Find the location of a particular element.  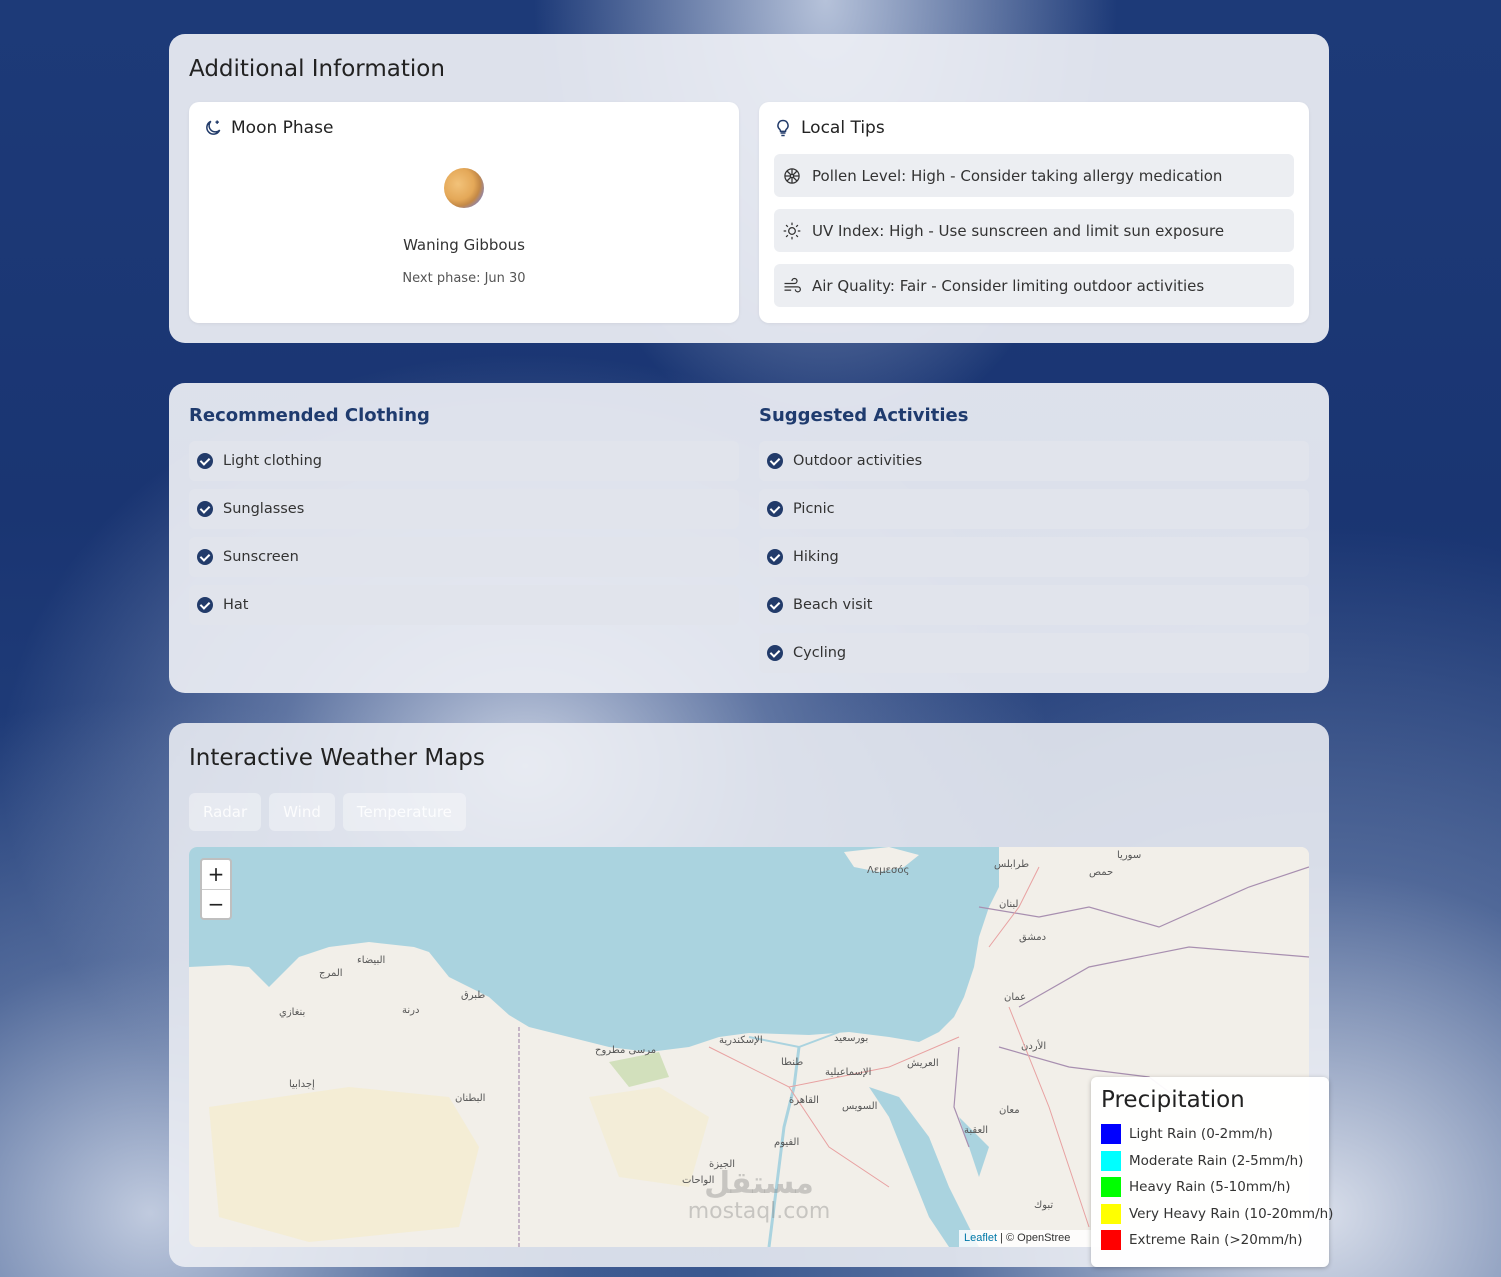

activities-title: Suggested Activities is located at coordinates (864, 415).